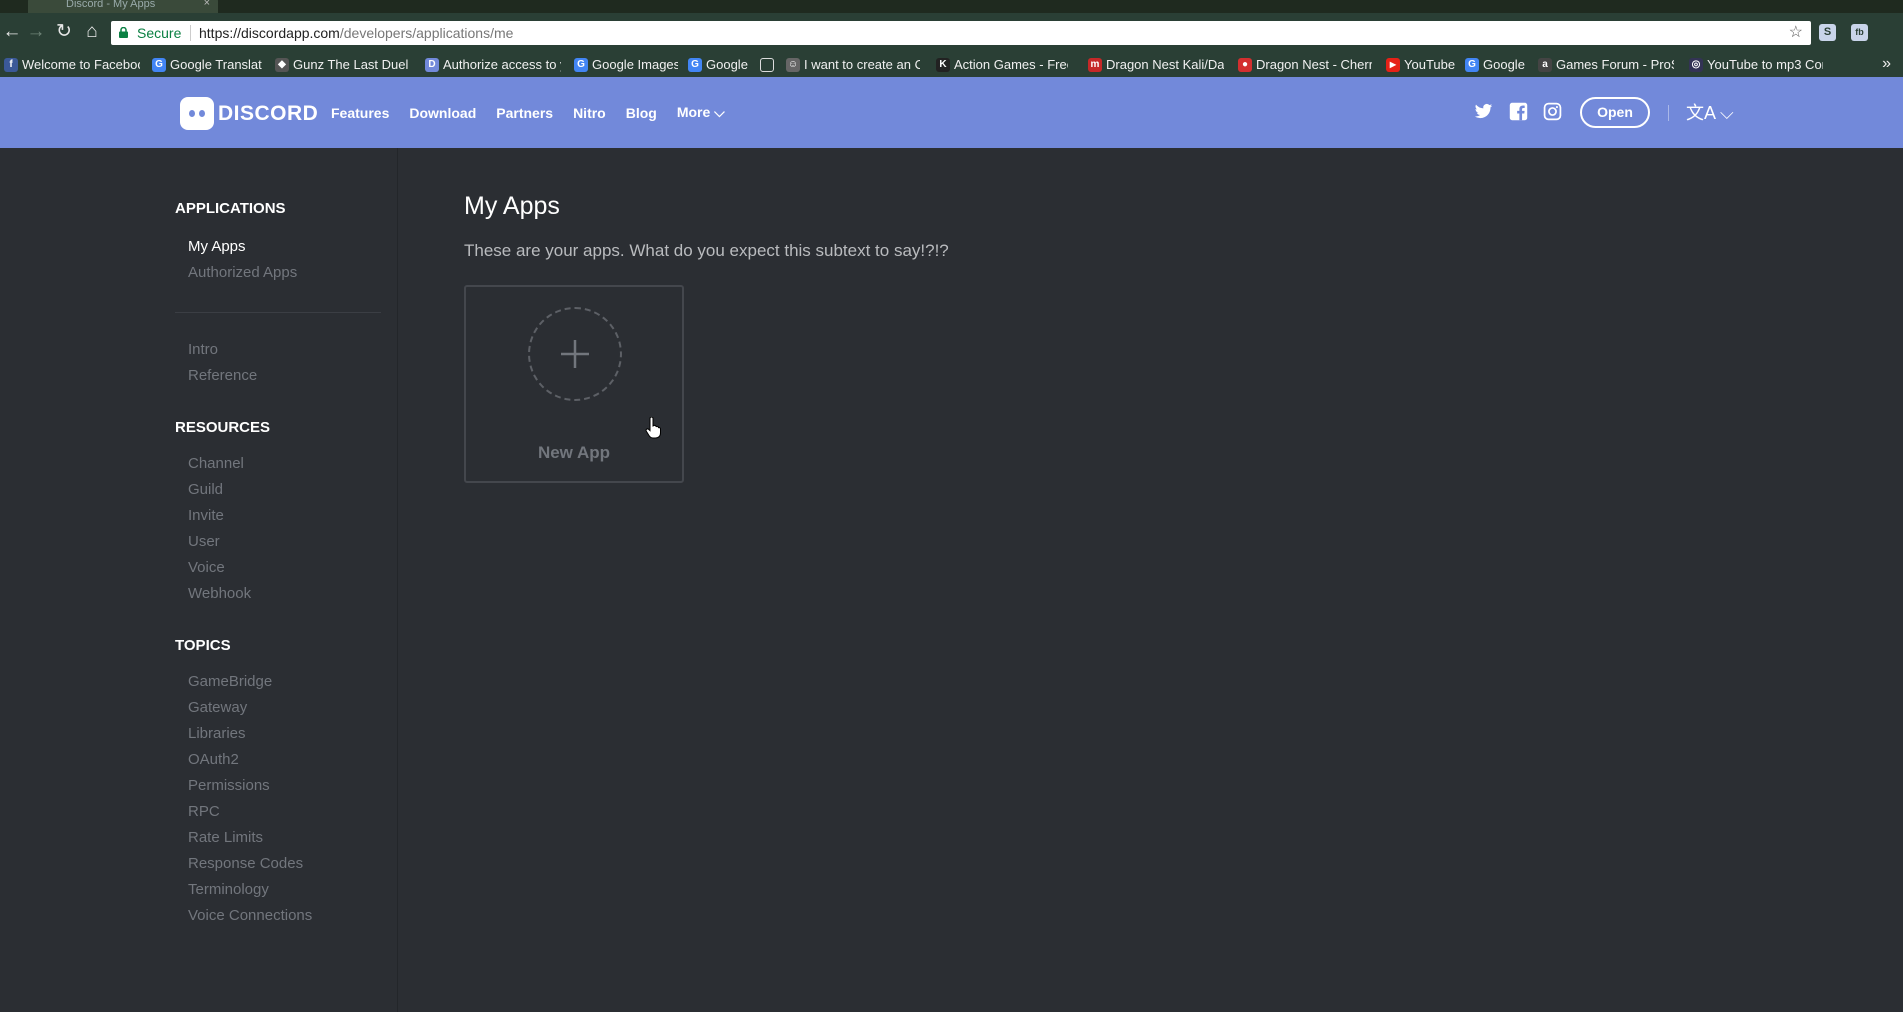 The width and height of the screenshot is (1903, 1012). What do you see at coordinates (223, 427) in the screenshot?
I see `sidebar-section-resources: RESOURCES` at bounding box center [223, 427].